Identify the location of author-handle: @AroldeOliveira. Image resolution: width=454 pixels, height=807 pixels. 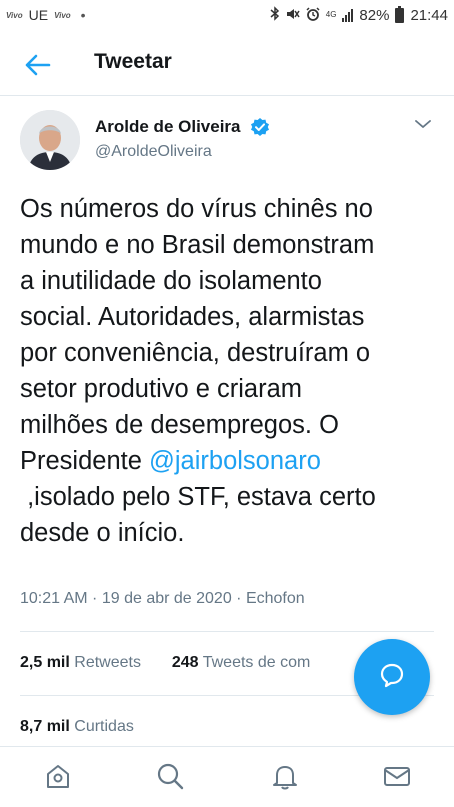
(153, 152).